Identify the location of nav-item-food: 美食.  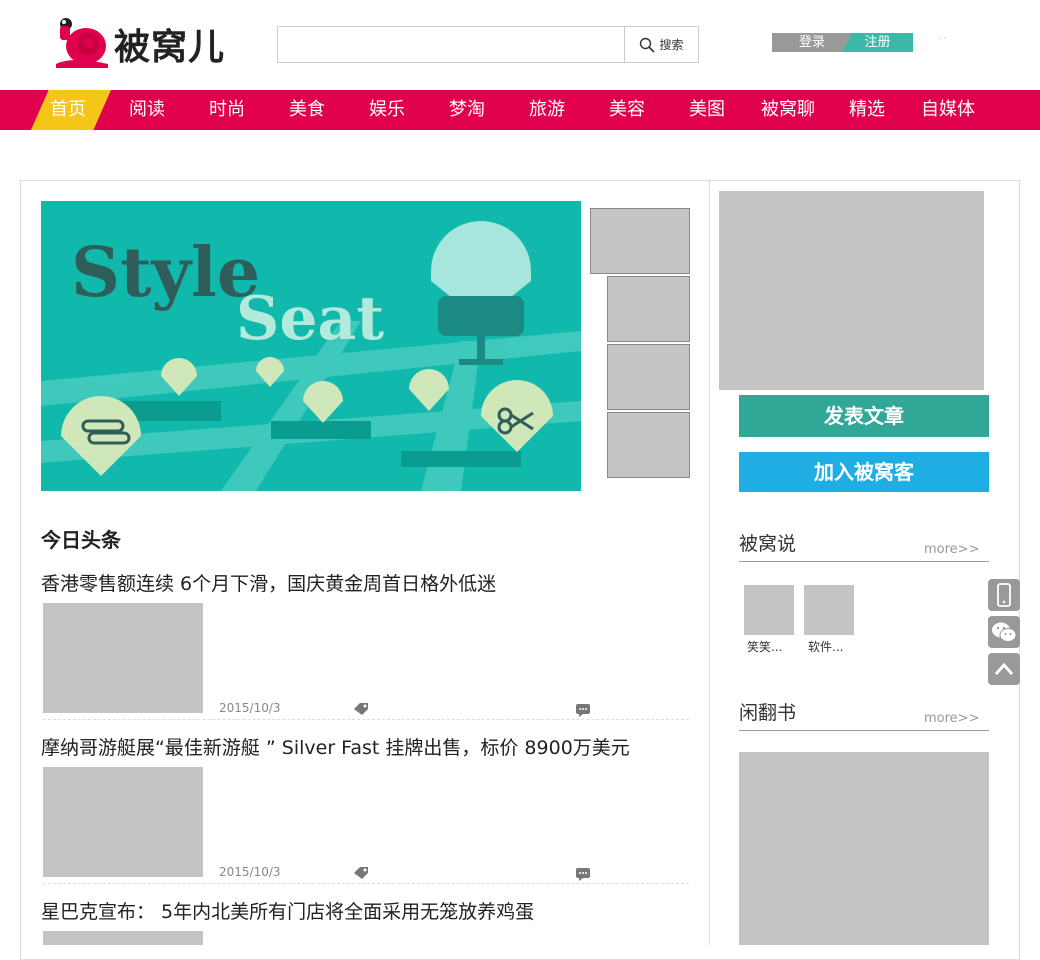
(307, 110).